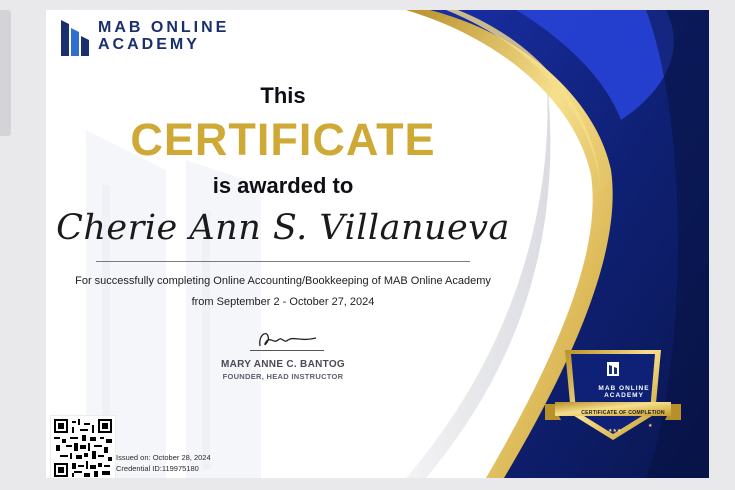 This screenshot has width=735, height=490. Describe the element at coordinates (283, 261) in the screenshot. I see `name-underline` at that location.